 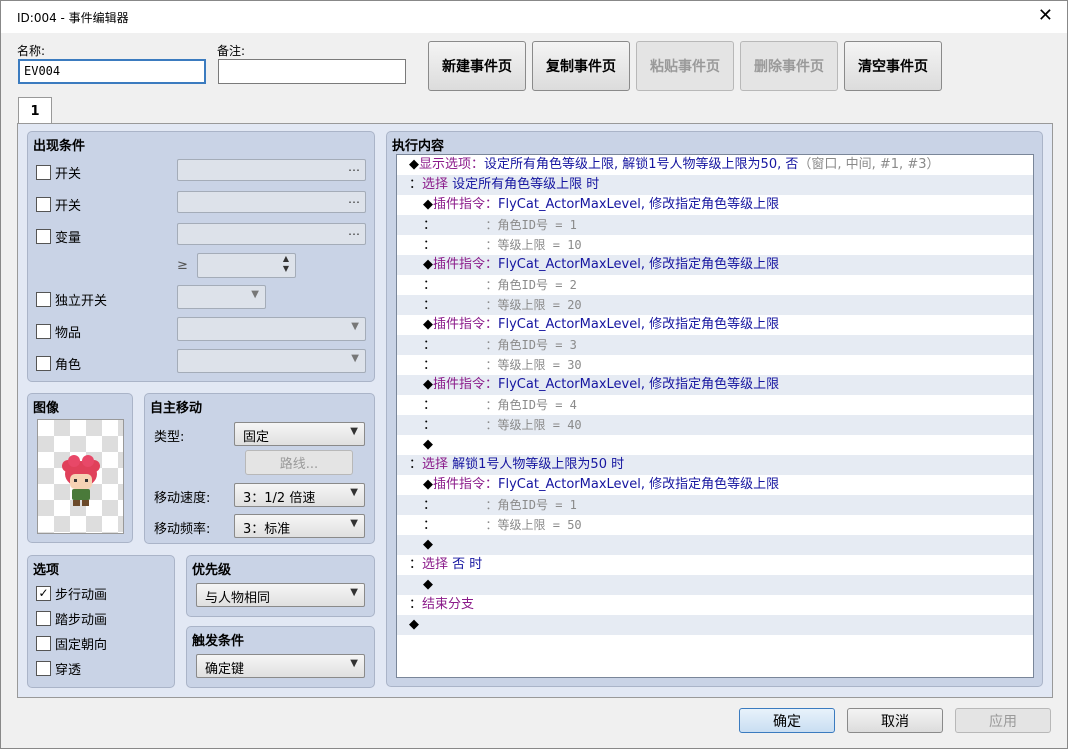 I want to click on command-row: ： ：等级上限 = 50, so click(x=715, y=525).